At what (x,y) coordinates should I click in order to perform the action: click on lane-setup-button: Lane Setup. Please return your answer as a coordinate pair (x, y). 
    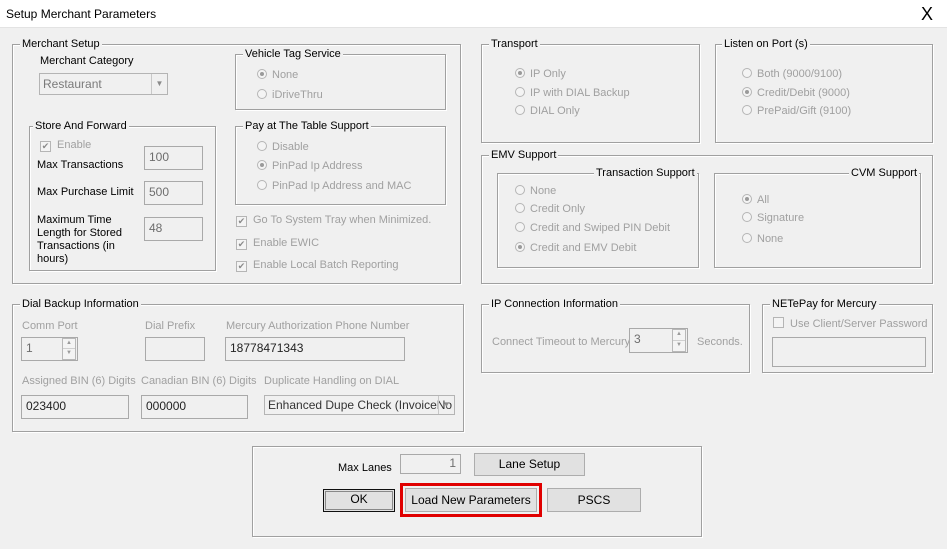
    Looking at the image, I should click on (529, 464).